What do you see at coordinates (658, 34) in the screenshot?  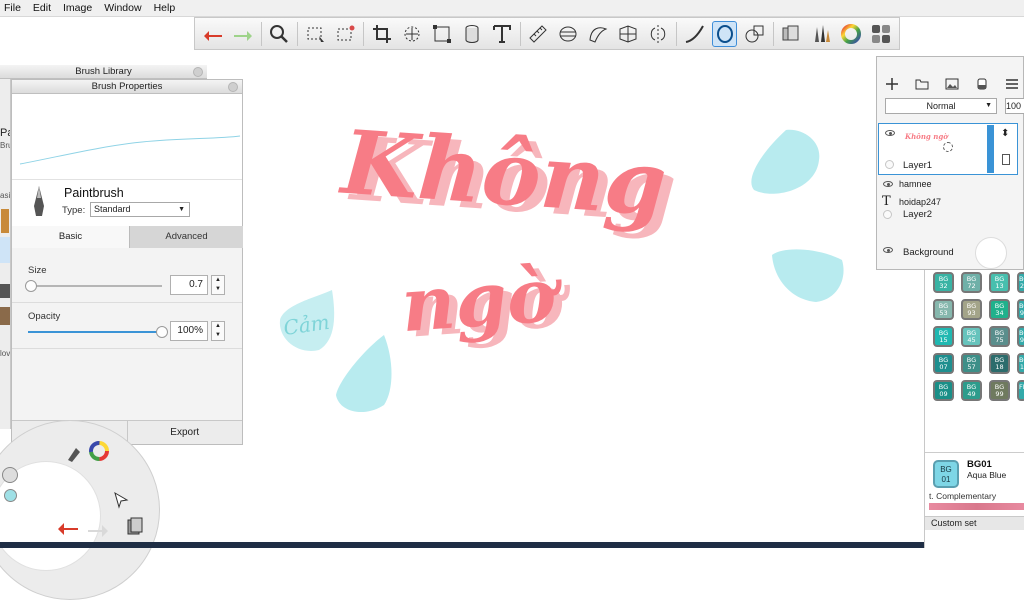 I see `symmetry-icon` at bounding box center [658, 34].